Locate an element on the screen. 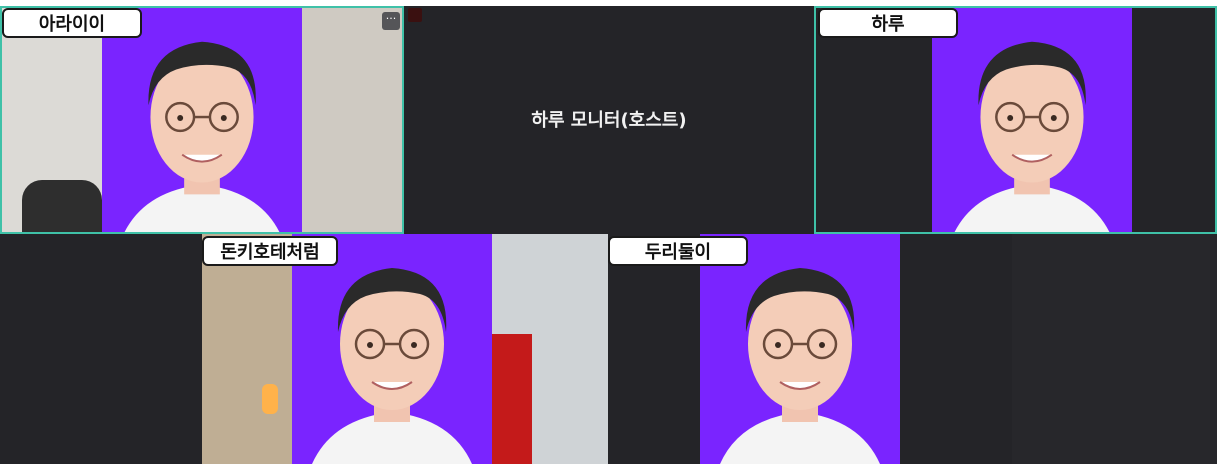 This screenshot has height=464, width=1217. mic-muted-icon is located at coordinates (415, 15).